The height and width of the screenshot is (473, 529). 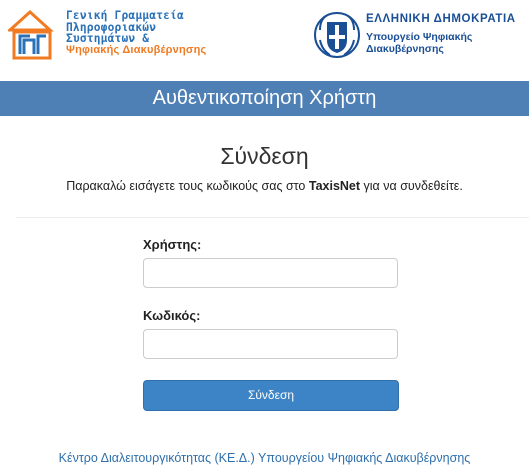 I want to click on greek-coat-of-arms-icon, so click(x=337, y=35).